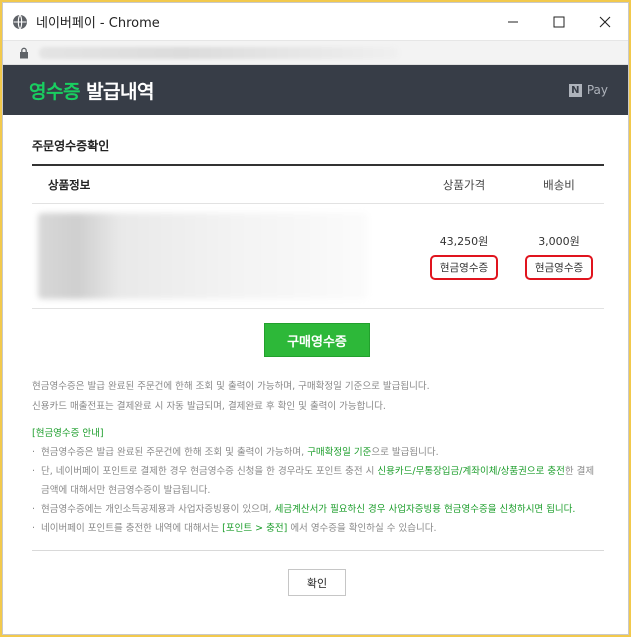 The width and height of the screenshot is (631, 637). I want to click on lock-icon, so click(24, 52).